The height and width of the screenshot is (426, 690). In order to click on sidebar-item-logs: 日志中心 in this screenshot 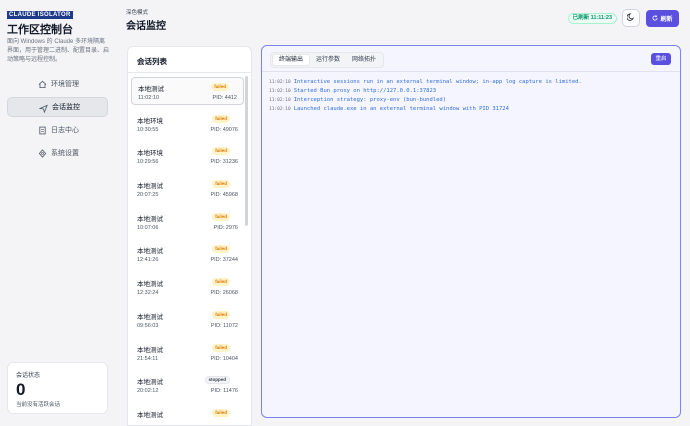, I will do `click(57, 130)`.